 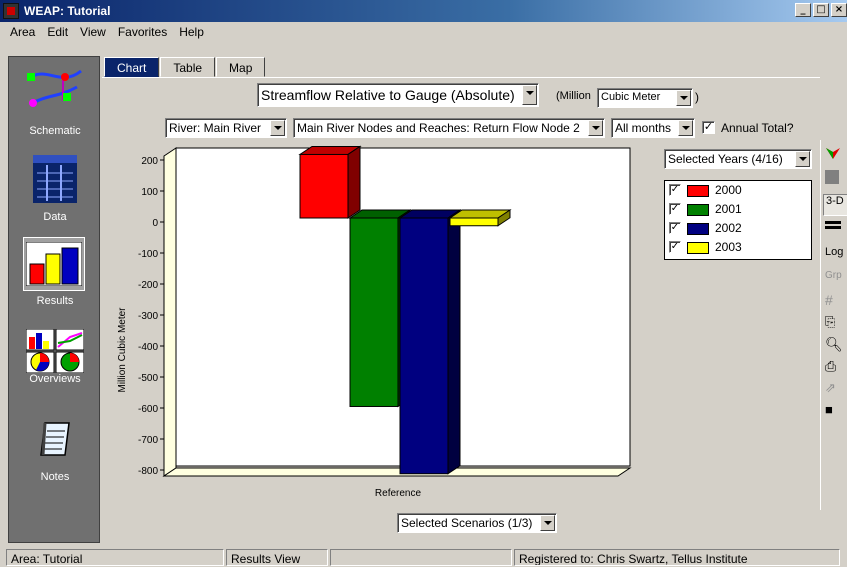 What do you see at coordinates (148, 409) in the screenshot?
I see `y-tick-label: -600` at bounding box center [148, 409].